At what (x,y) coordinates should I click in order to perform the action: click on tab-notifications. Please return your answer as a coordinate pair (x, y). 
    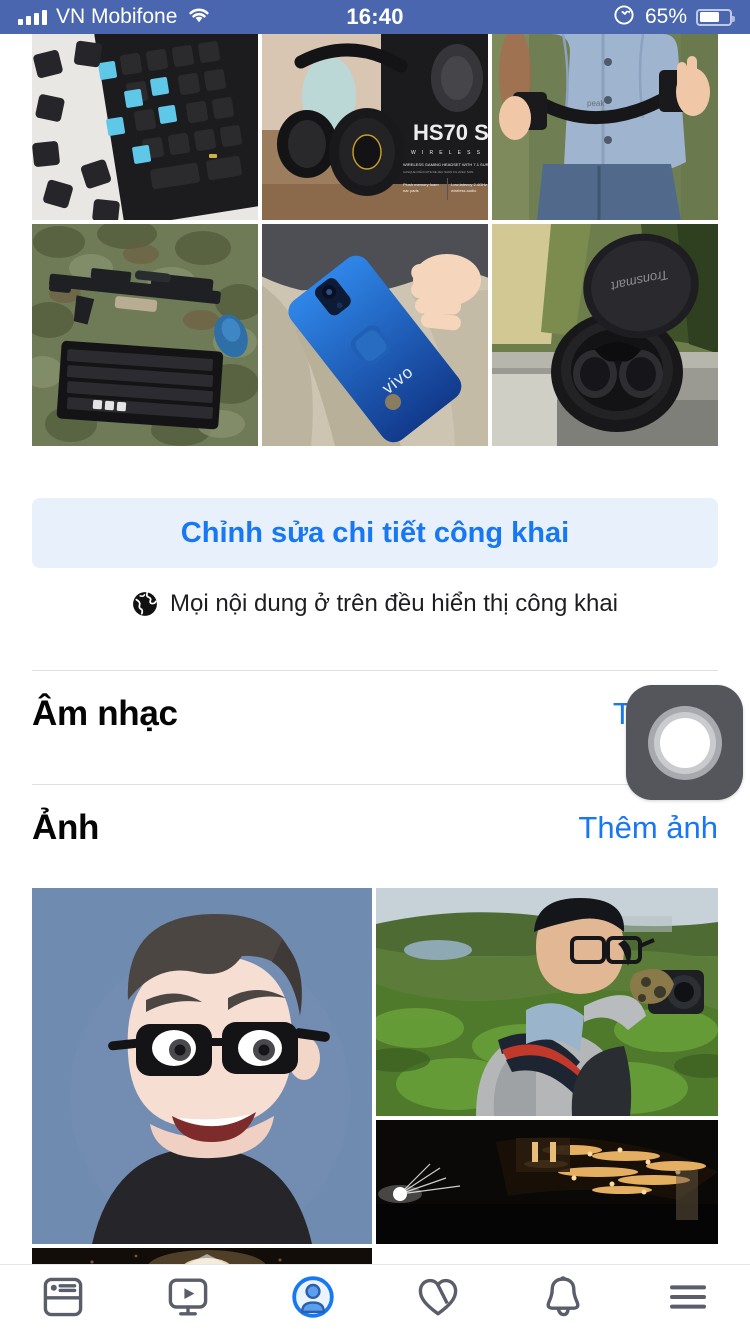
    Looking at the image, I should click on (562, 1299).